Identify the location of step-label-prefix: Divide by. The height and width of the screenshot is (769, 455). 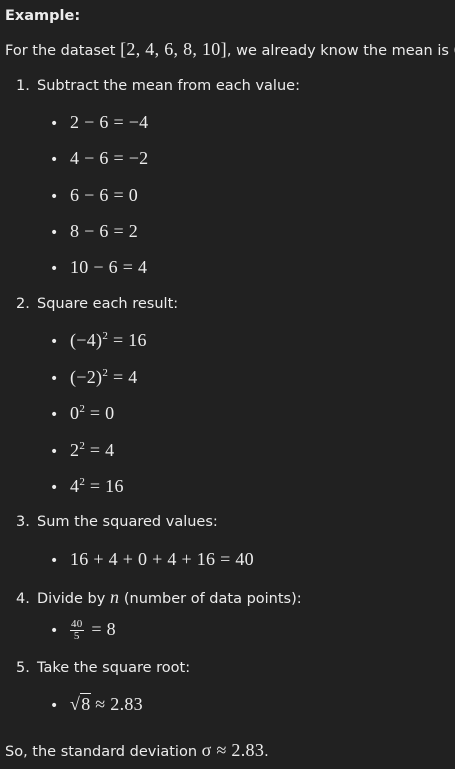
(73, 599).